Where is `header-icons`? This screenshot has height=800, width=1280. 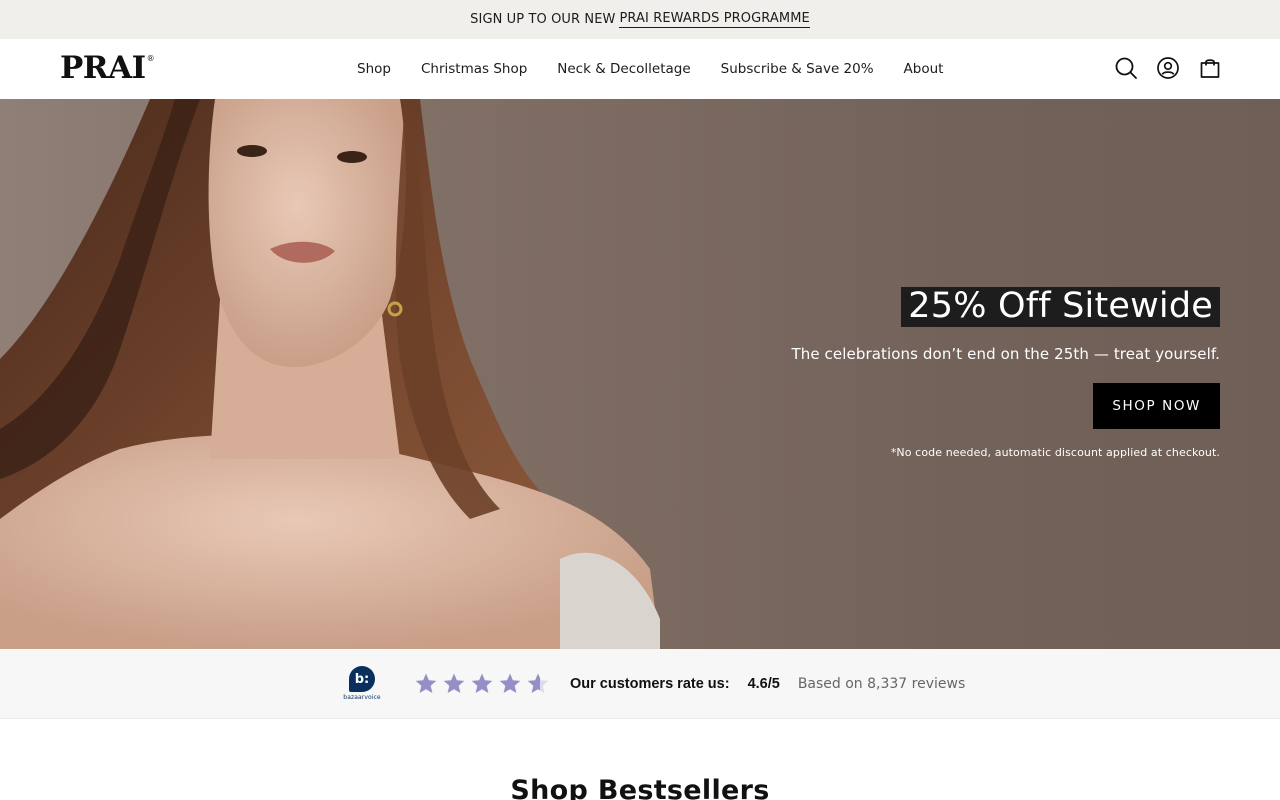
header-icons is located at coordinates (1168, 68).